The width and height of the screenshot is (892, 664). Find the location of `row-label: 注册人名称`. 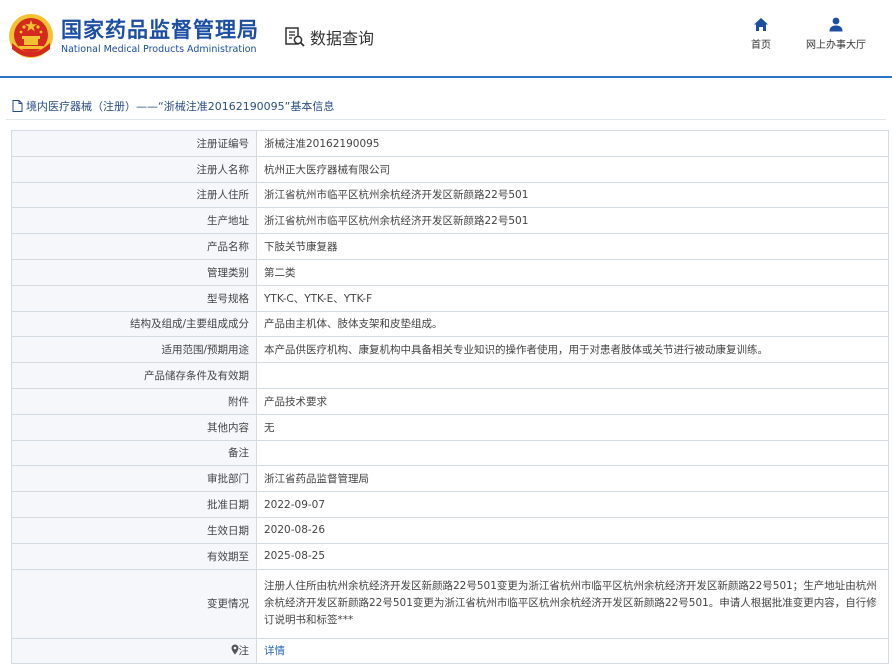

row-label: 注册人名称 is located at coordinates (134, 169).